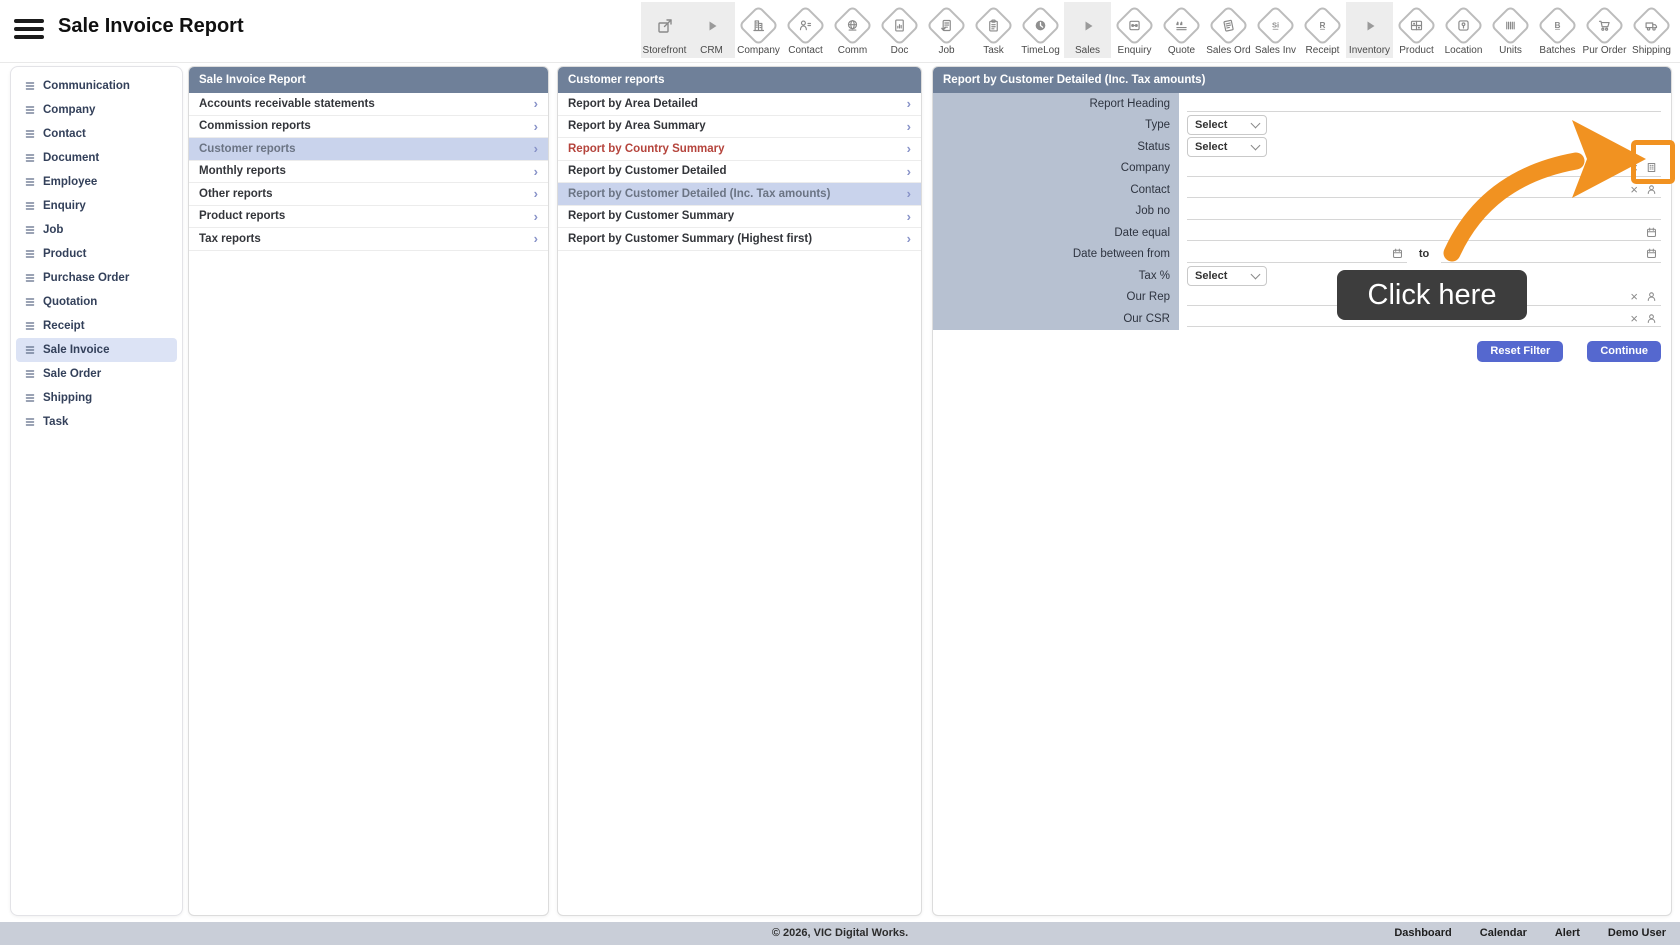 This screenshot has height=945, width=1680. Describe the element at coordinates (96, 374) in the screenshot. I see `sidebar-item-sale-order: Sale Order` at that location.